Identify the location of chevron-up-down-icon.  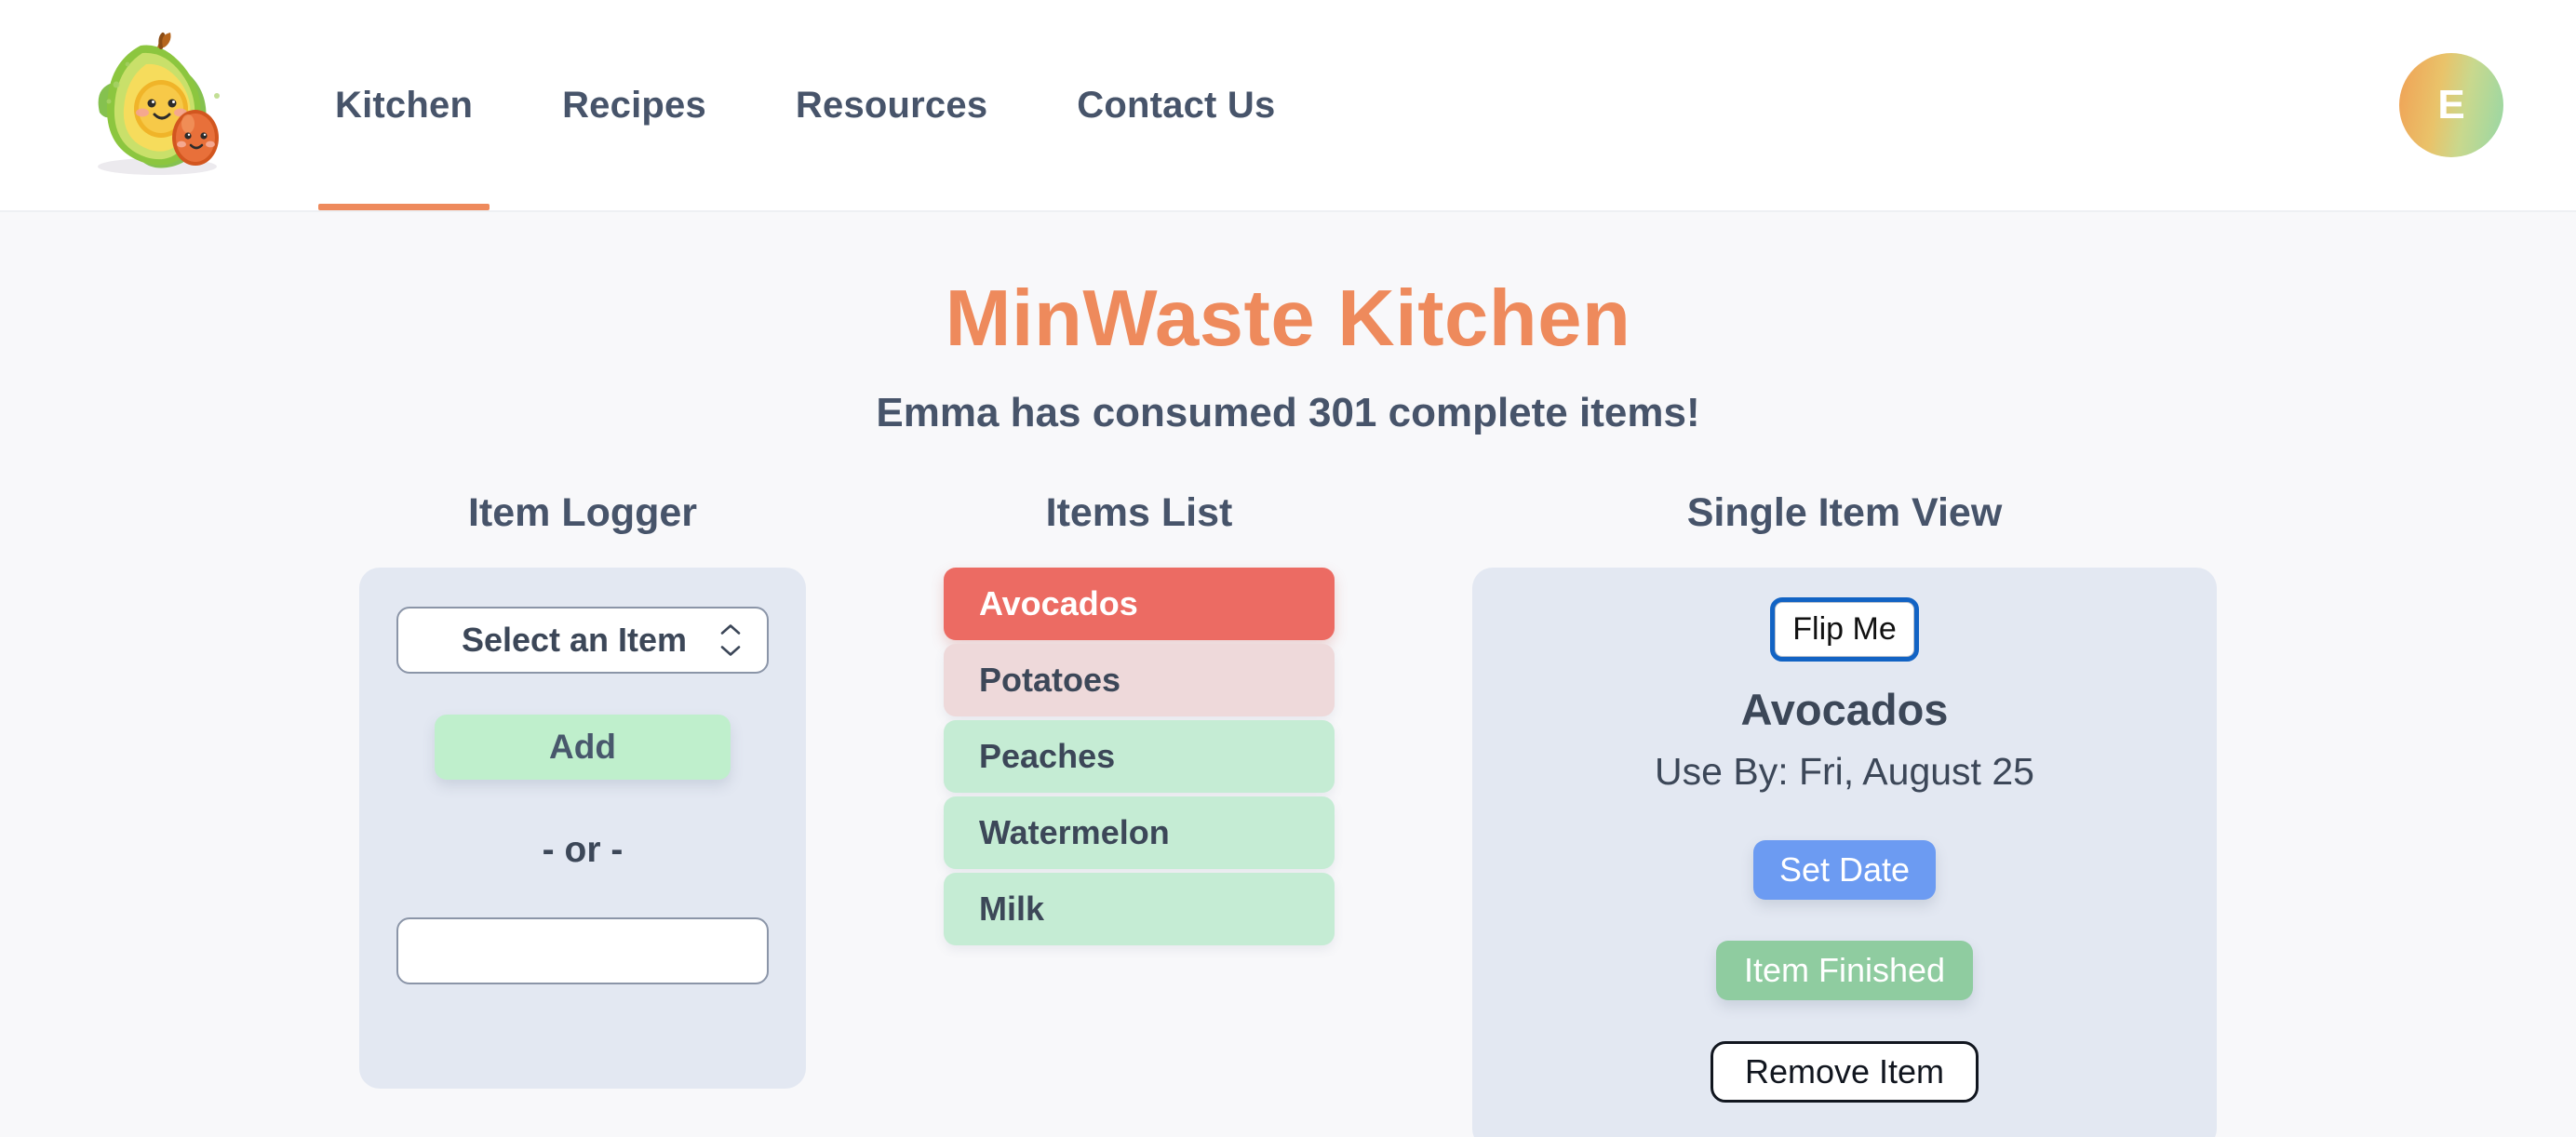
(730, 640).